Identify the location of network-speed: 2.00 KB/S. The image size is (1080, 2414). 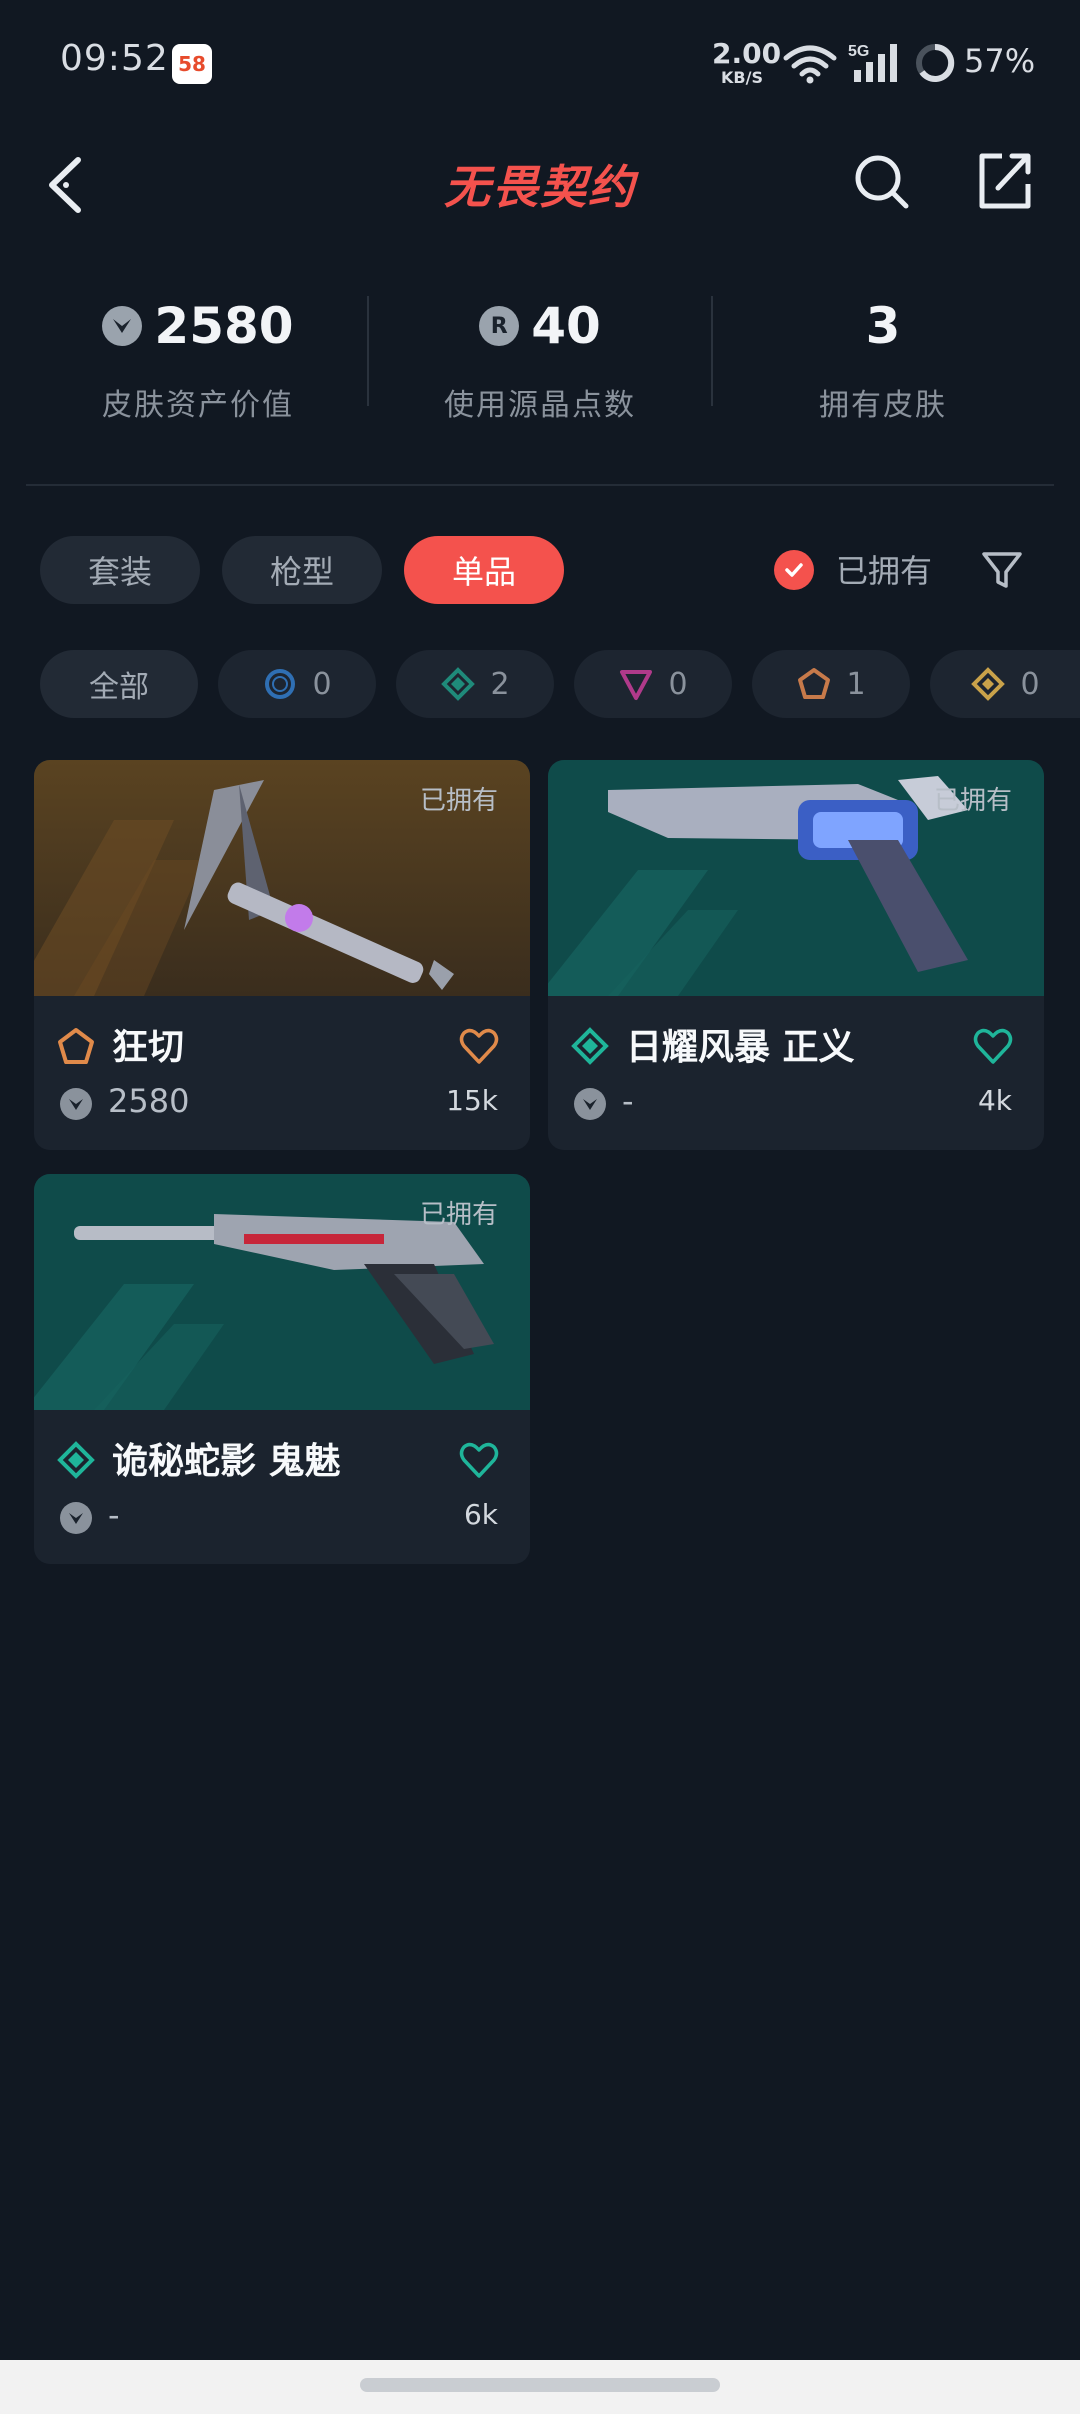
(747, 62).